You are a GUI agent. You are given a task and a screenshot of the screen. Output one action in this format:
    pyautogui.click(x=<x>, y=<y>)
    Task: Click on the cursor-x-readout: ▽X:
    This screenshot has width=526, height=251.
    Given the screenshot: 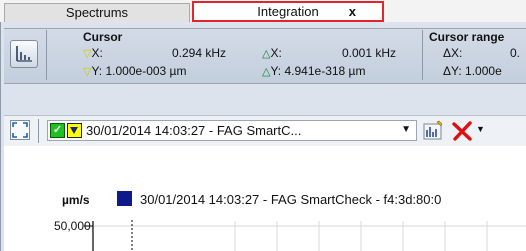 What is the action you would take?
    pyautogui.click(x=93, y=53)
    